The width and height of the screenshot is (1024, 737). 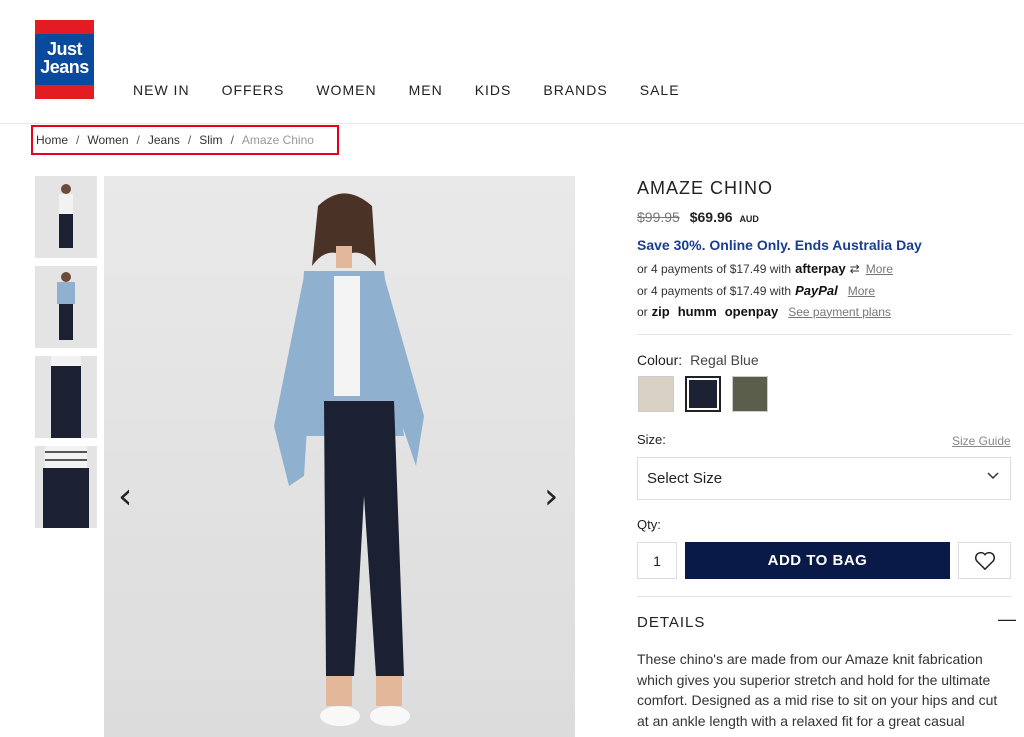 I want to click on wishlist-button, so click(x=984, y=560).